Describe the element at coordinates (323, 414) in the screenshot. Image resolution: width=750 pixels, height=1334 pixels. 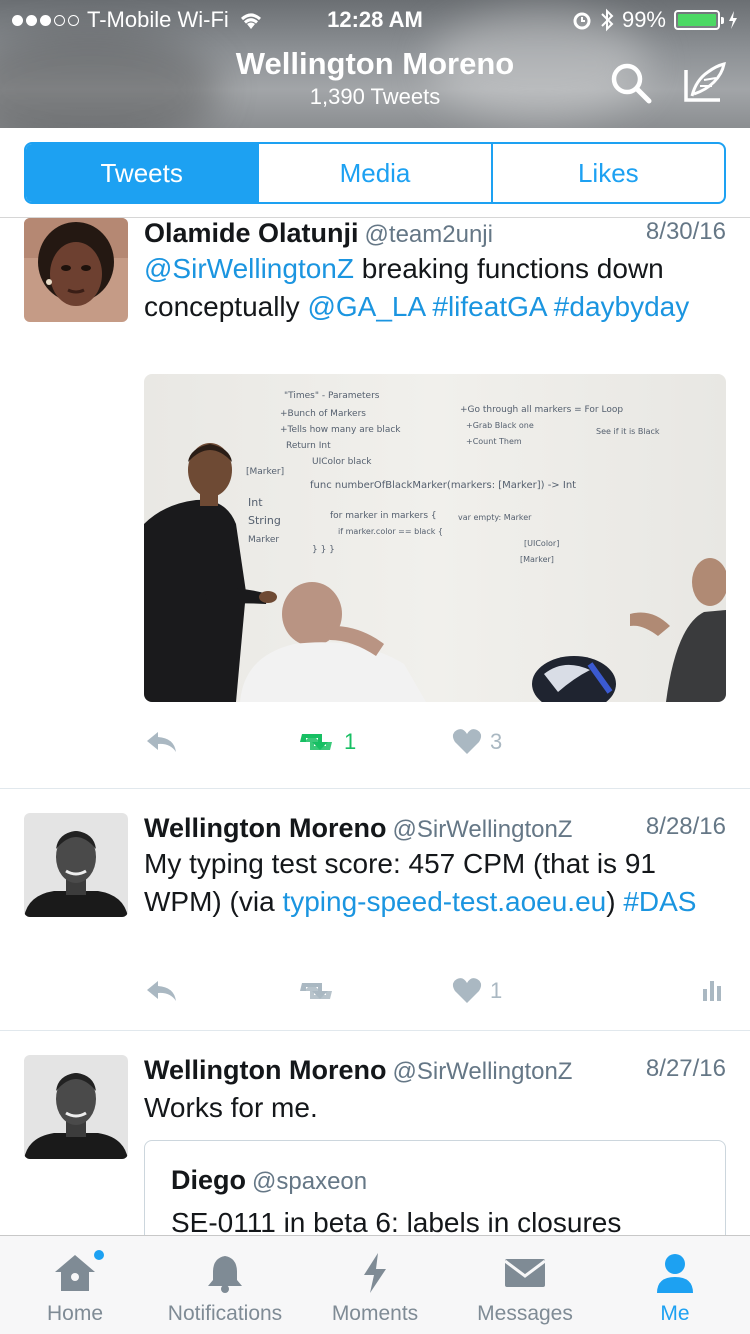
I see `whiteboard-text: +Bunch of Markers` at that location.